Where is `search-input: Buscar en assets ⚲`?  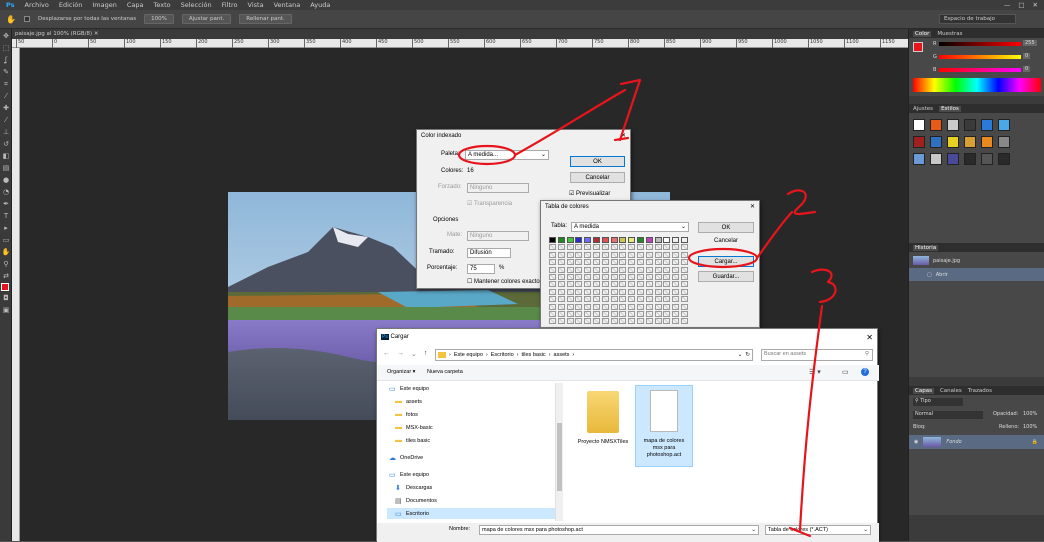
search-input: Buscar en assets ⚲ is located at coordinates (817, 355).